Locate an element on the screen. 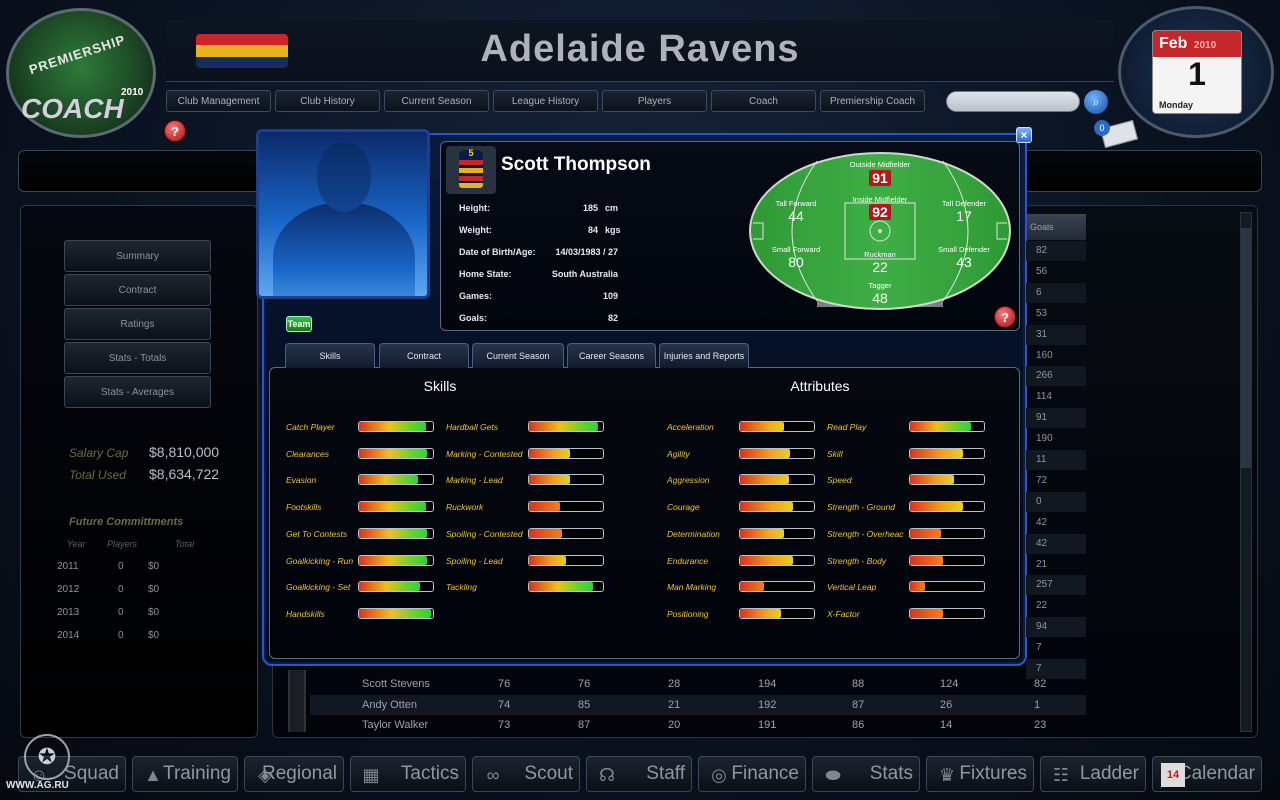 This screenshot has height=800, width=1280. table-cell: 21 is located at coordinates (674, 704).